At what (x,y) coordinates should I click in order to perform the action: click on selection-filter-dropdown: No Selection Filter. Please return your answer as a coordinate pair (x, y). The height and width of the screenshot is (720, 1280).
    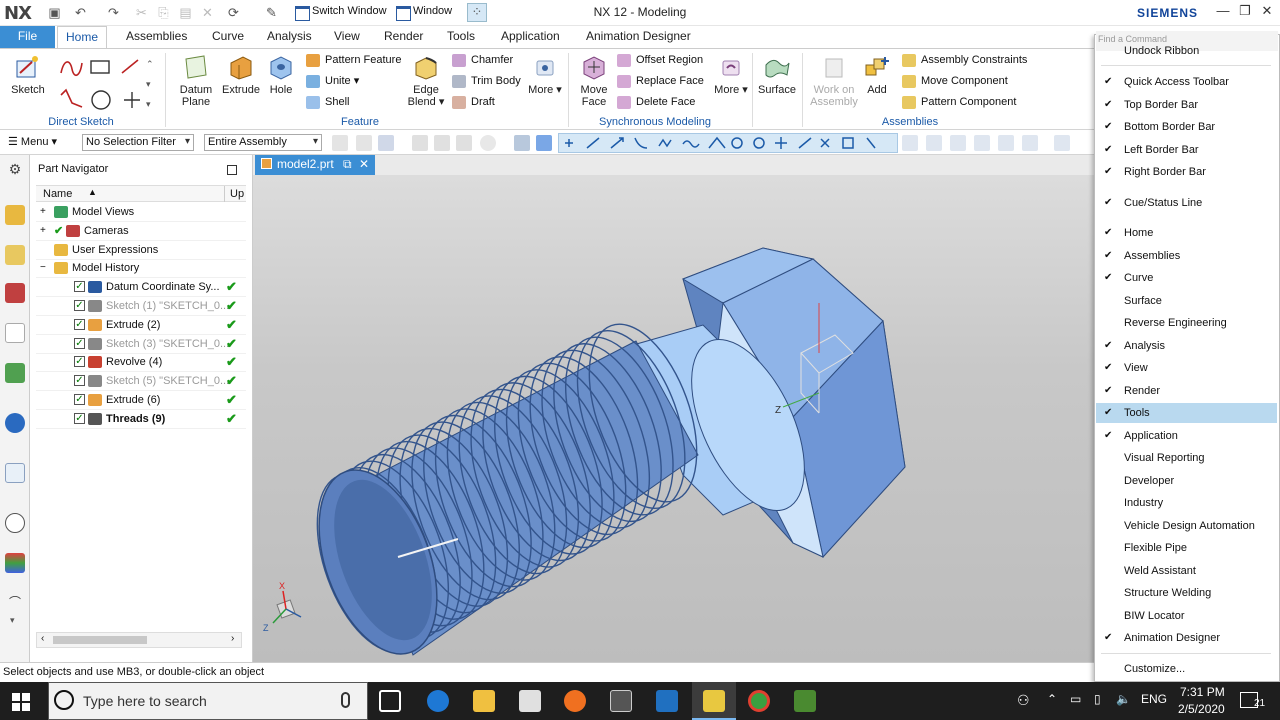
    Looking at the image, I should click on (138, 142).